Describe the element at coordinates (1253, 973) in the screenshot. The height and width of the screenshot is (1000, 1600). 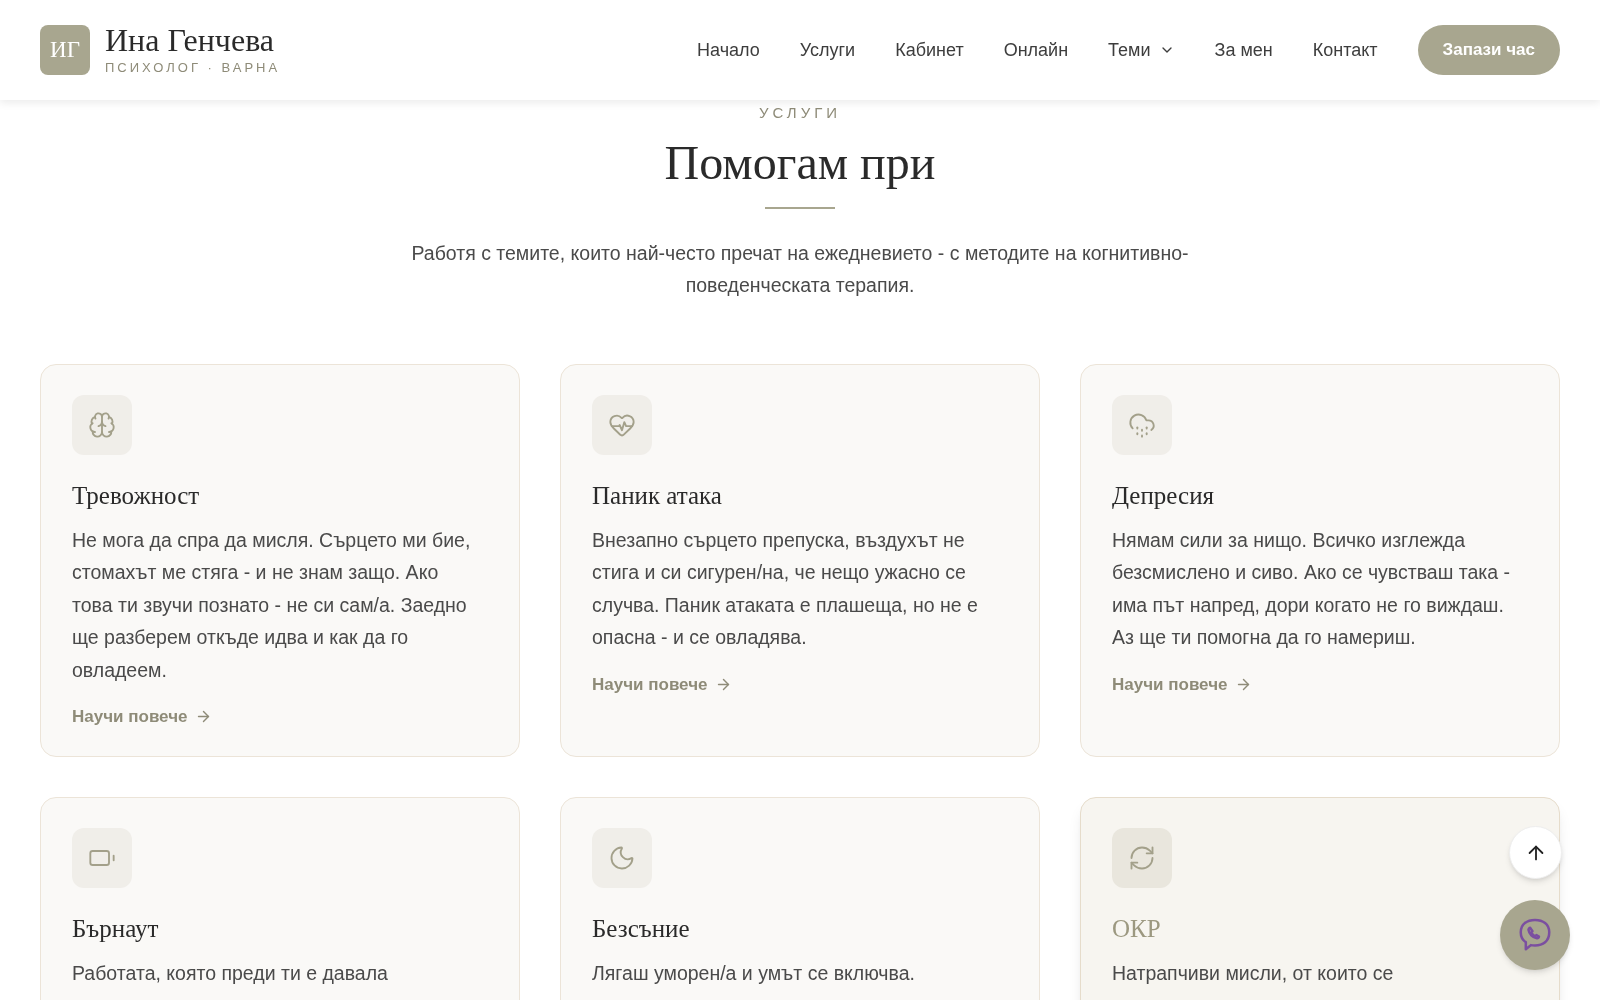
I see `card-description: Натрапчиви мисли, от които се` at that location.